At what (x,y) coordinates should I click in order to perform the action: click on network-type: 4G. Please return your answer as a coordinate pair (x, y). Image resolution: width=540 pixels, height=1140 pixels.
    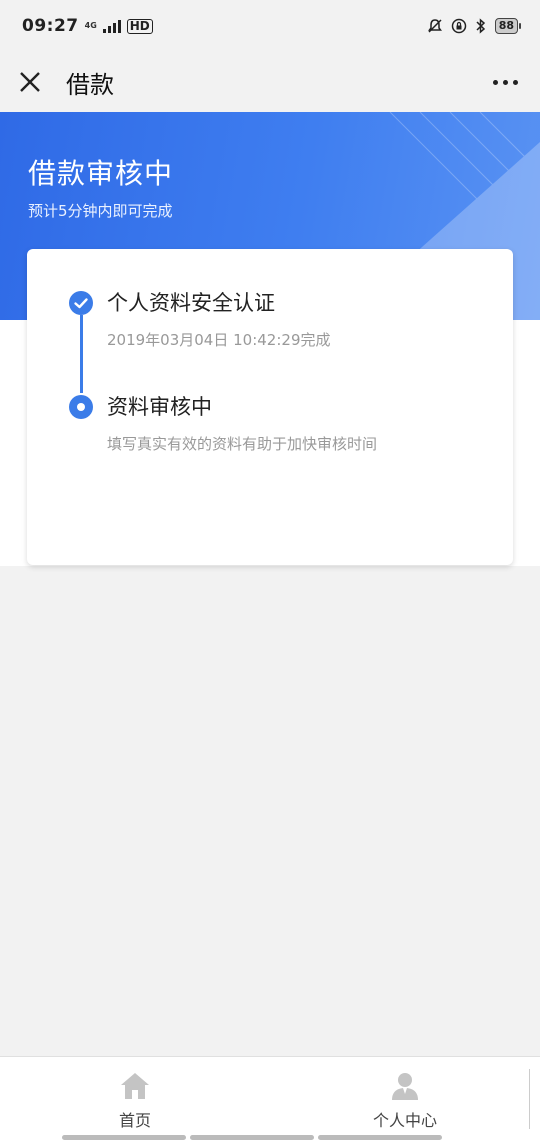
    Looking at the image, I should click on (90, 25).